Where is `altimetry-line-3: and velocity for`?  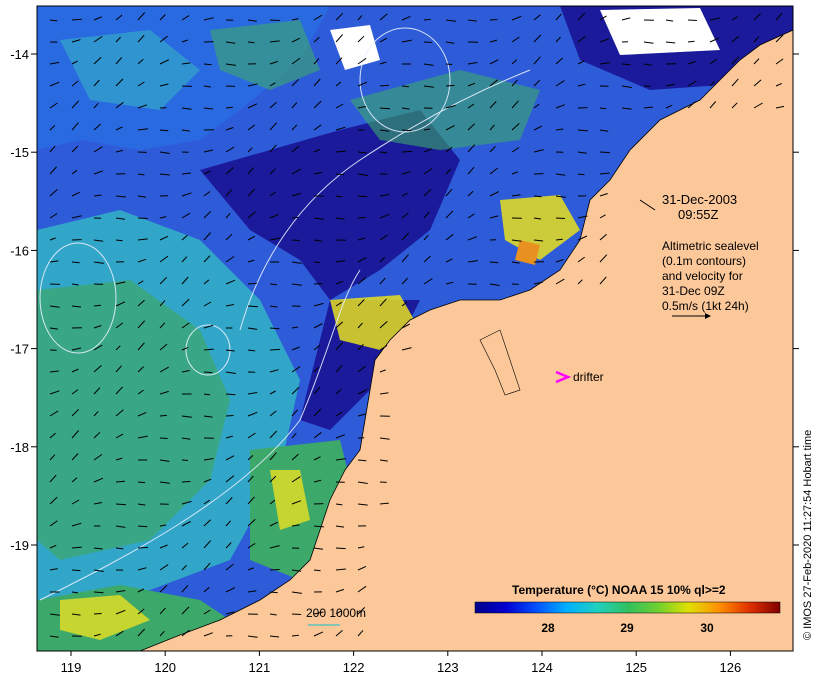
altimetry-line-3: and velocity for is located at coordinates (702, 276).